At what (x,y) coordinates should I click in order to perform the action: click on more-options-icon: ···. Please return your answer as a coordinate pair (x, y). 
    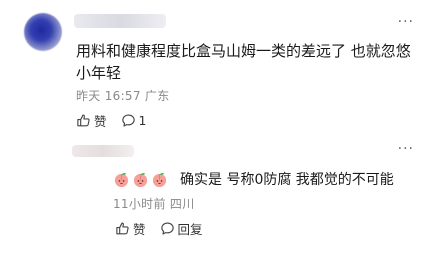
    Looking at the image, I should click on (406, 22).